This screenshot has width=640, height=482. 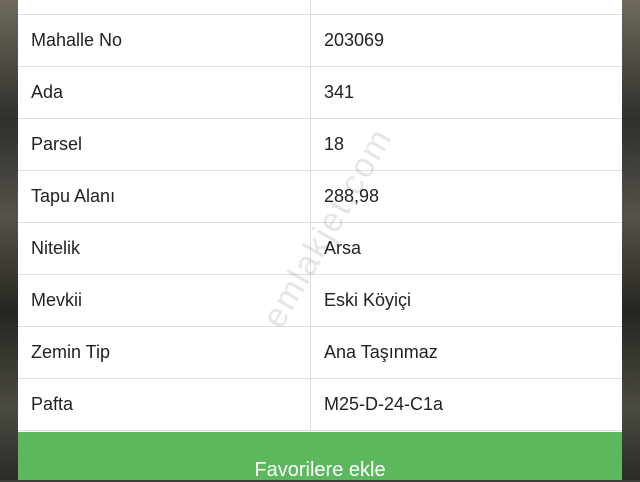 I want to click on row-value-mevkii: Eski Köyiçi, so click(x=466, y=300).